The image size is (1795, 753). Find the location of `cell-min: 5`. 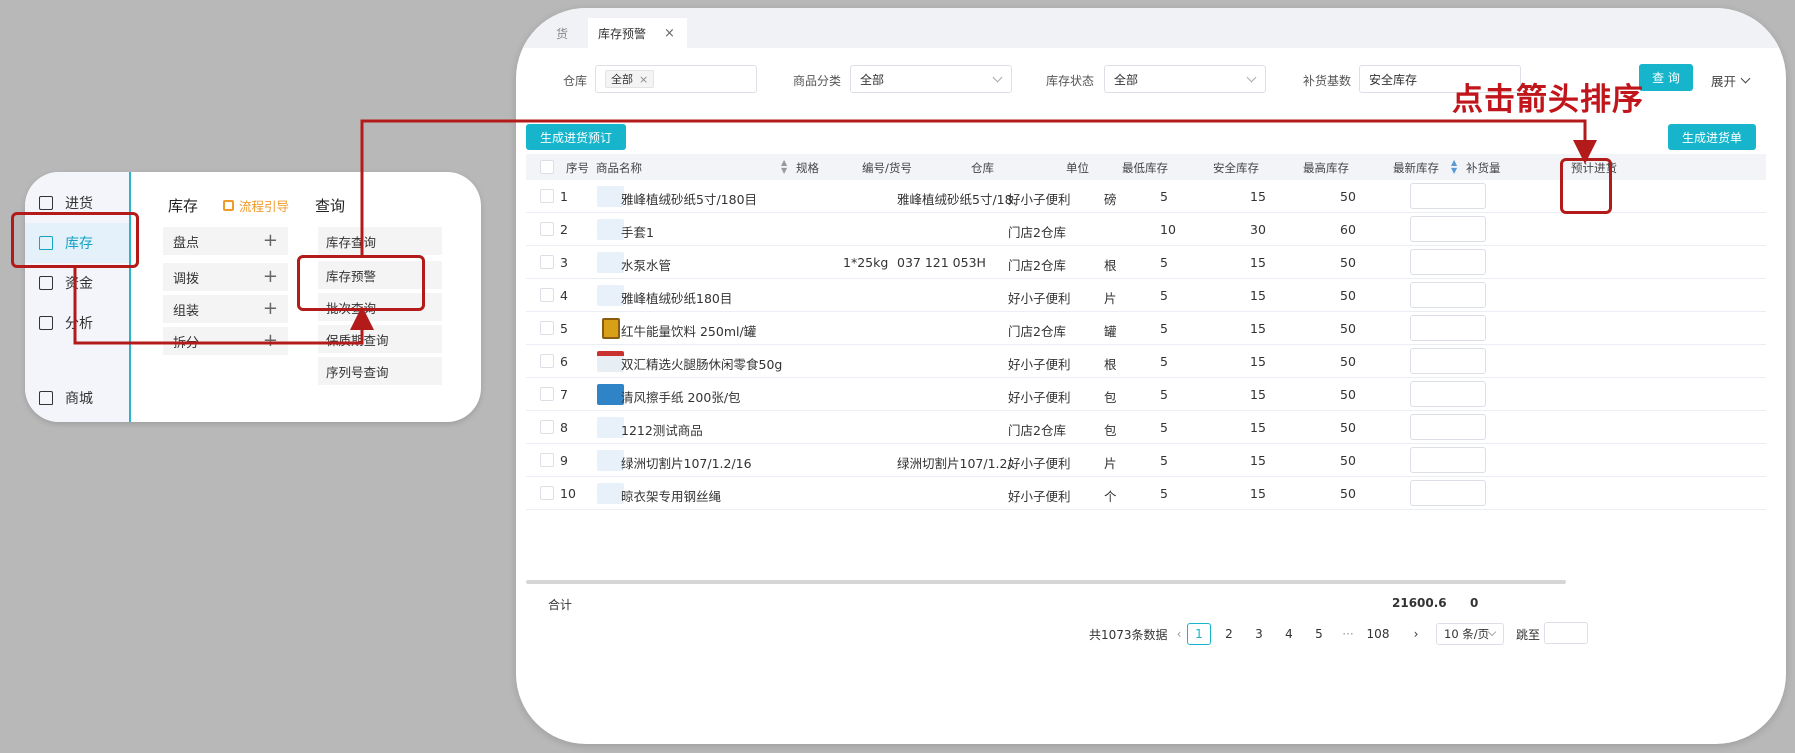

cell-min: 5 is located at coordinates (1164, 262).